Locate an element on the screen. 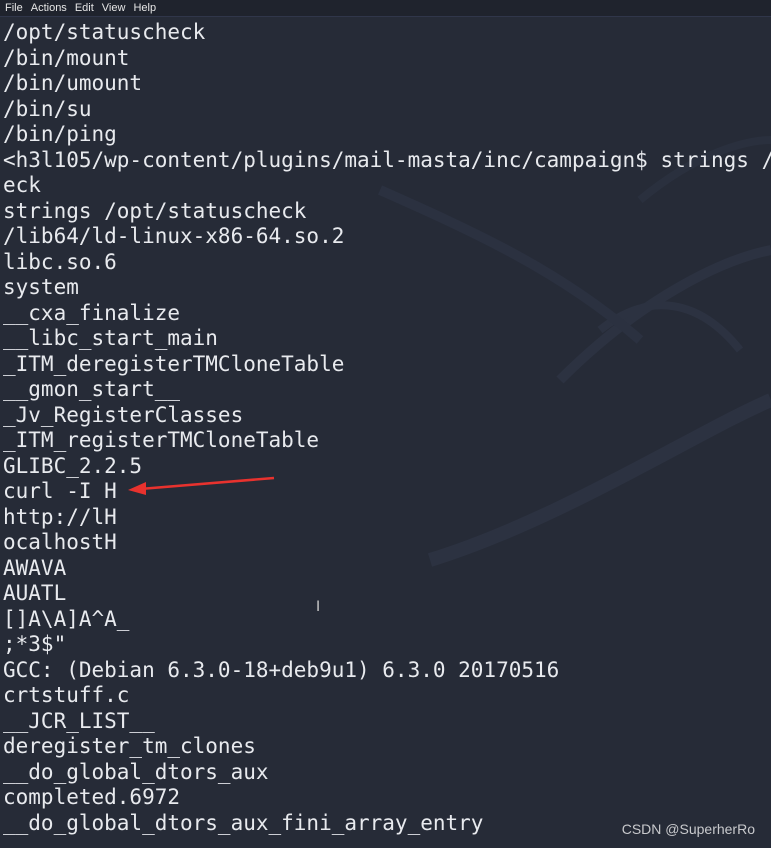 Image resolution: width=771 pixels, height=848 pixels. red-arrow-annotation-icon is located at coordinates (201, 485).